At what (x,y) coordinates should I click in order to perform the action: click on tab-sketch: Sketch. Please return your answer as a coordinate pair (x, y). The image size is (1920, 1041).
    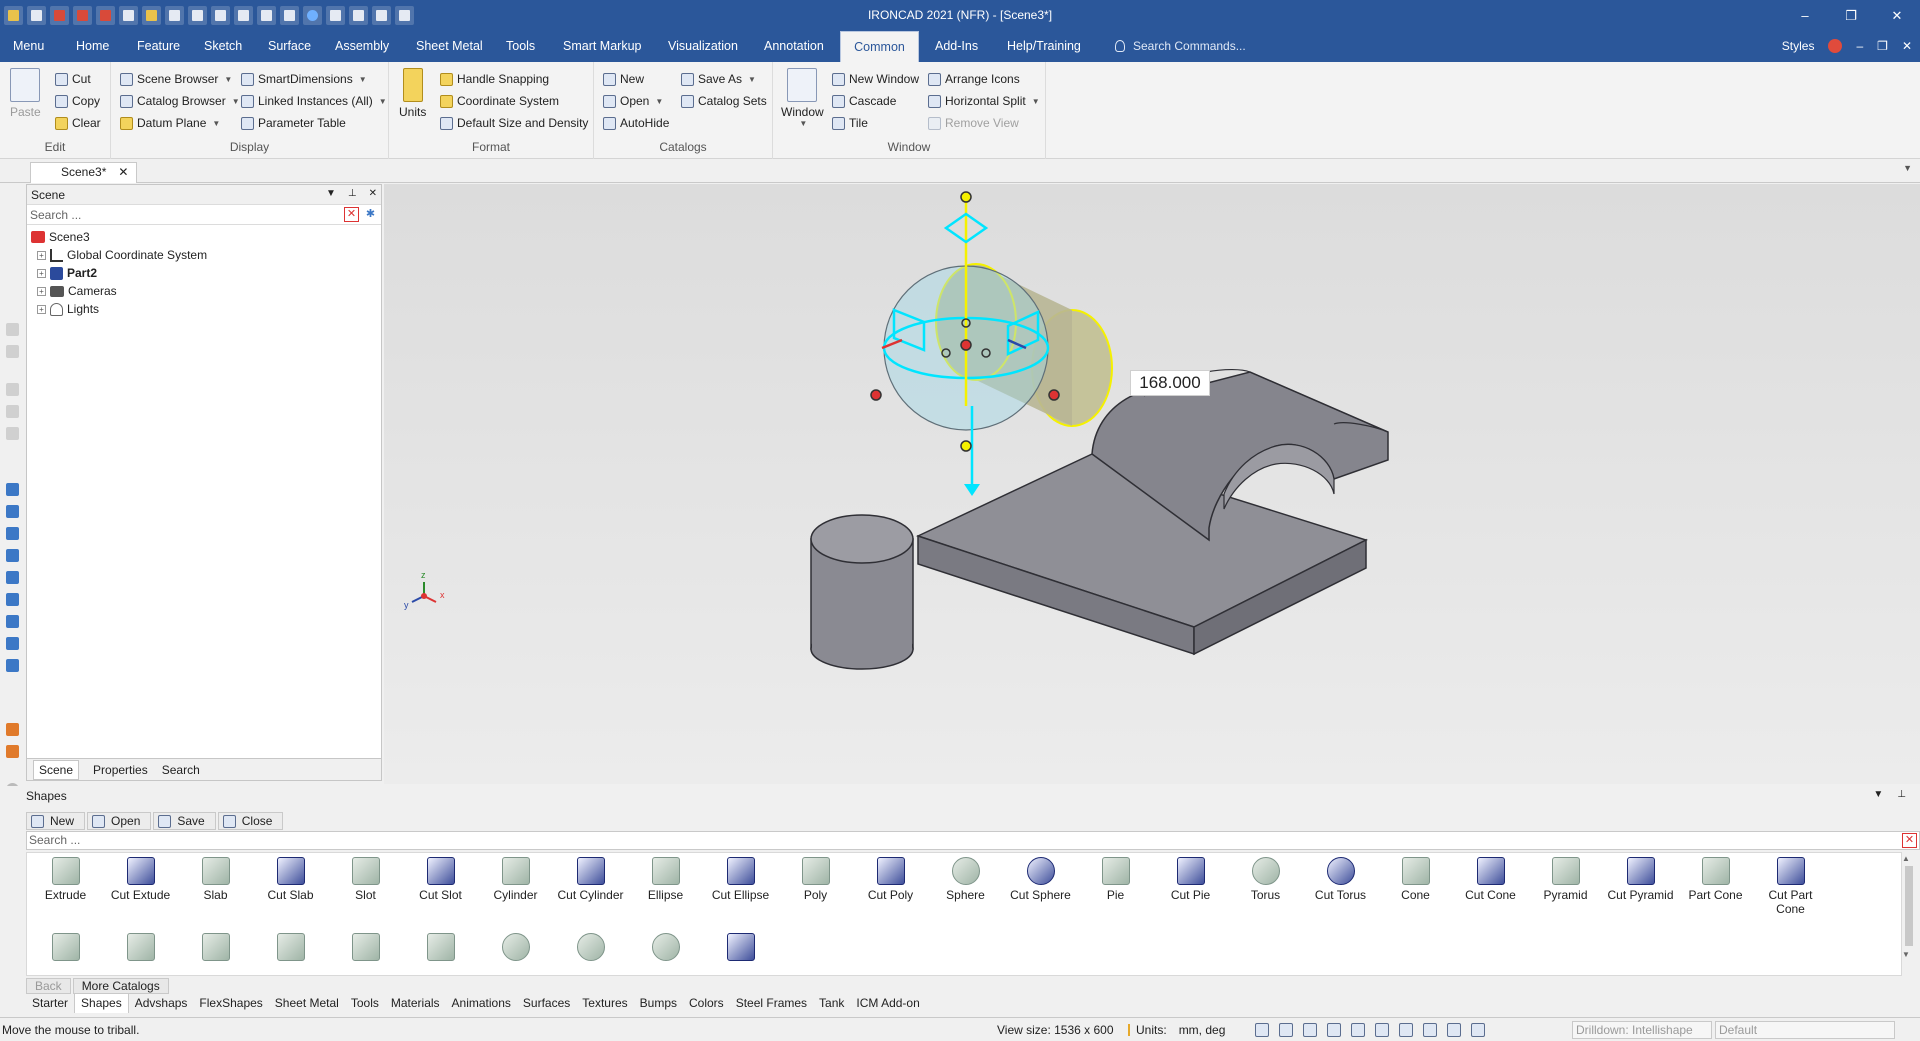
    Looking at the image, I should click on (223, 46).